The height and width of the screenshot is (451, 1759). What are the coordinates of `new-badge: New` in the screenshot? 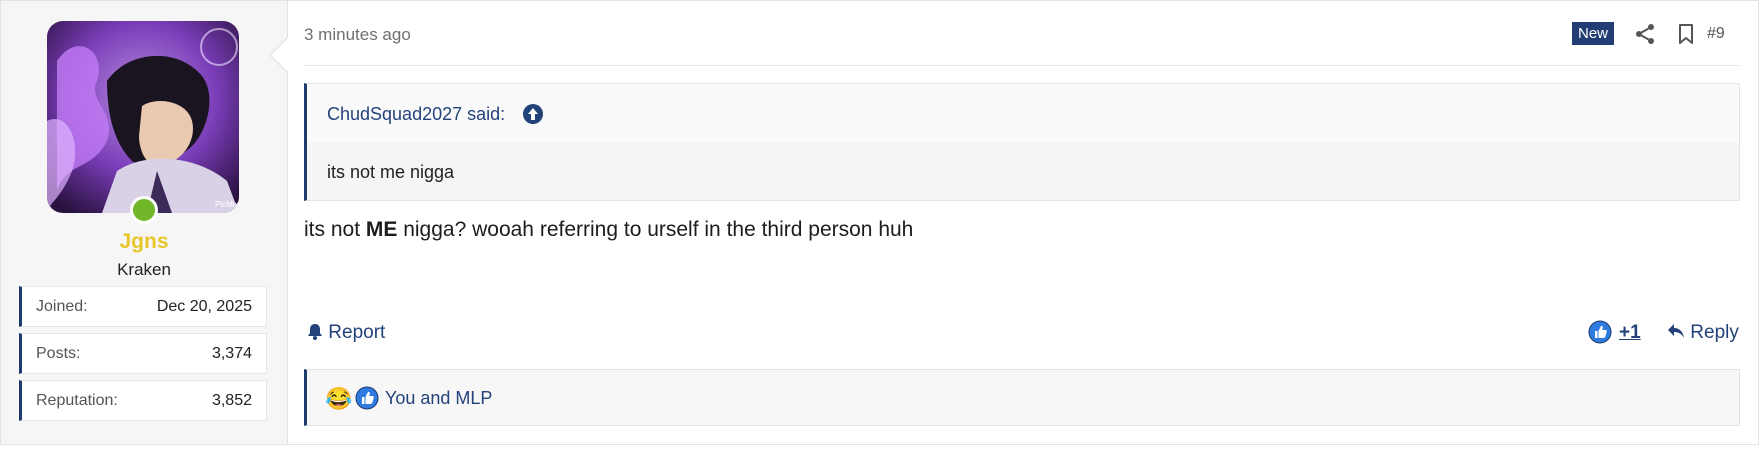 It's located at (1593, 33).